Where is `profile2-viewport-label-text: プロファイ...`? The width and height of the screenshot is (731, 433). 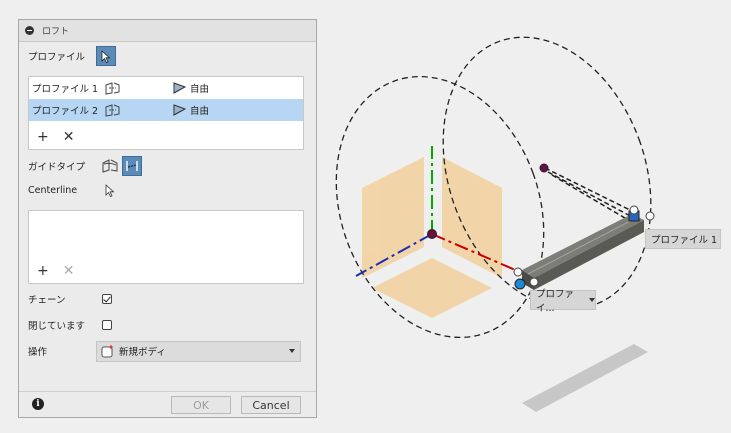 profile2-viewport-label-text: プロファイ... is located at coordinates (555, 301).